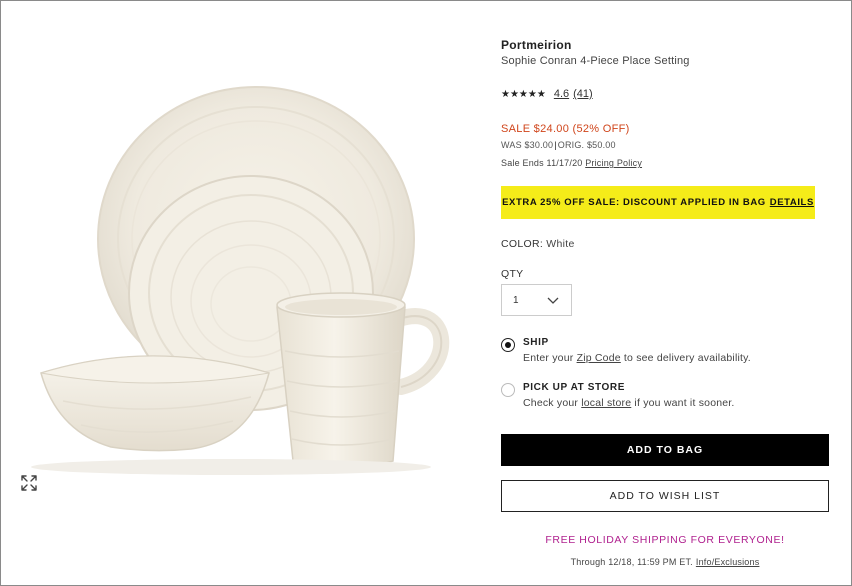  Describe the element at coordinates (595, 61) in the screenshot. I see `product-title: Sophie Conran 4-Piece Place Setting` at that location.